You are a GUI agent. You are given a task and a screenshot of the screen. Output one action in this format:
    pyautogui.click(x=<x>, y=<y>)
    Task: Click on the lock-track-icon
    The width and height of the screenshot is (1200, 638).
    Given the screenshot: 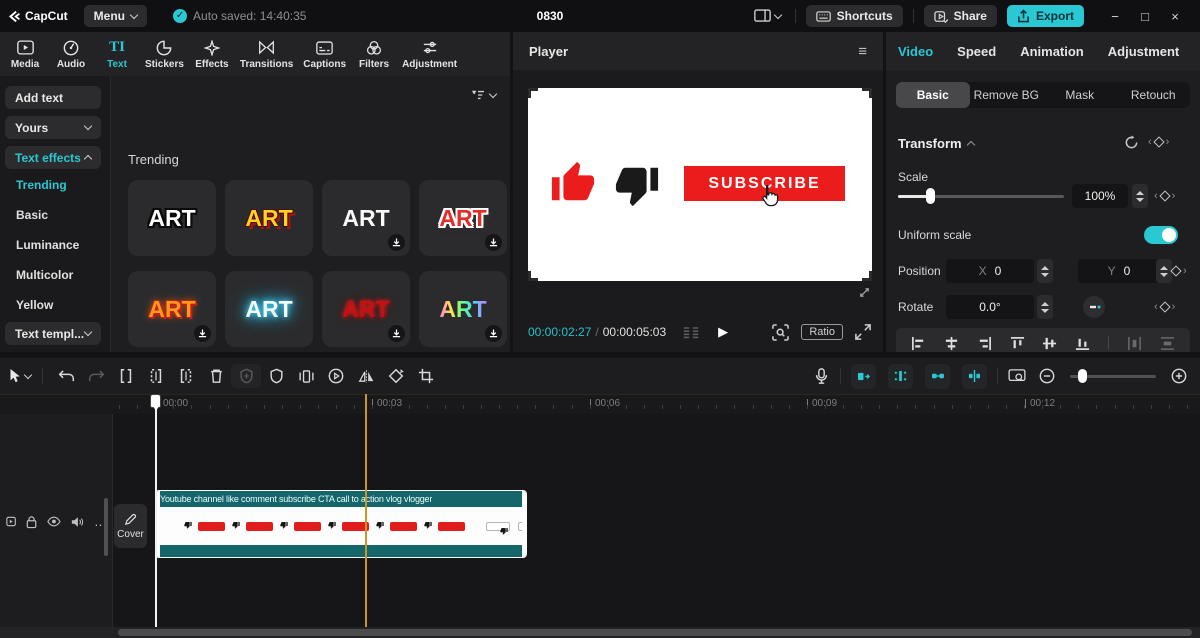 What is the action you would take?
    pyautogui.click(x=31, y=522)
    